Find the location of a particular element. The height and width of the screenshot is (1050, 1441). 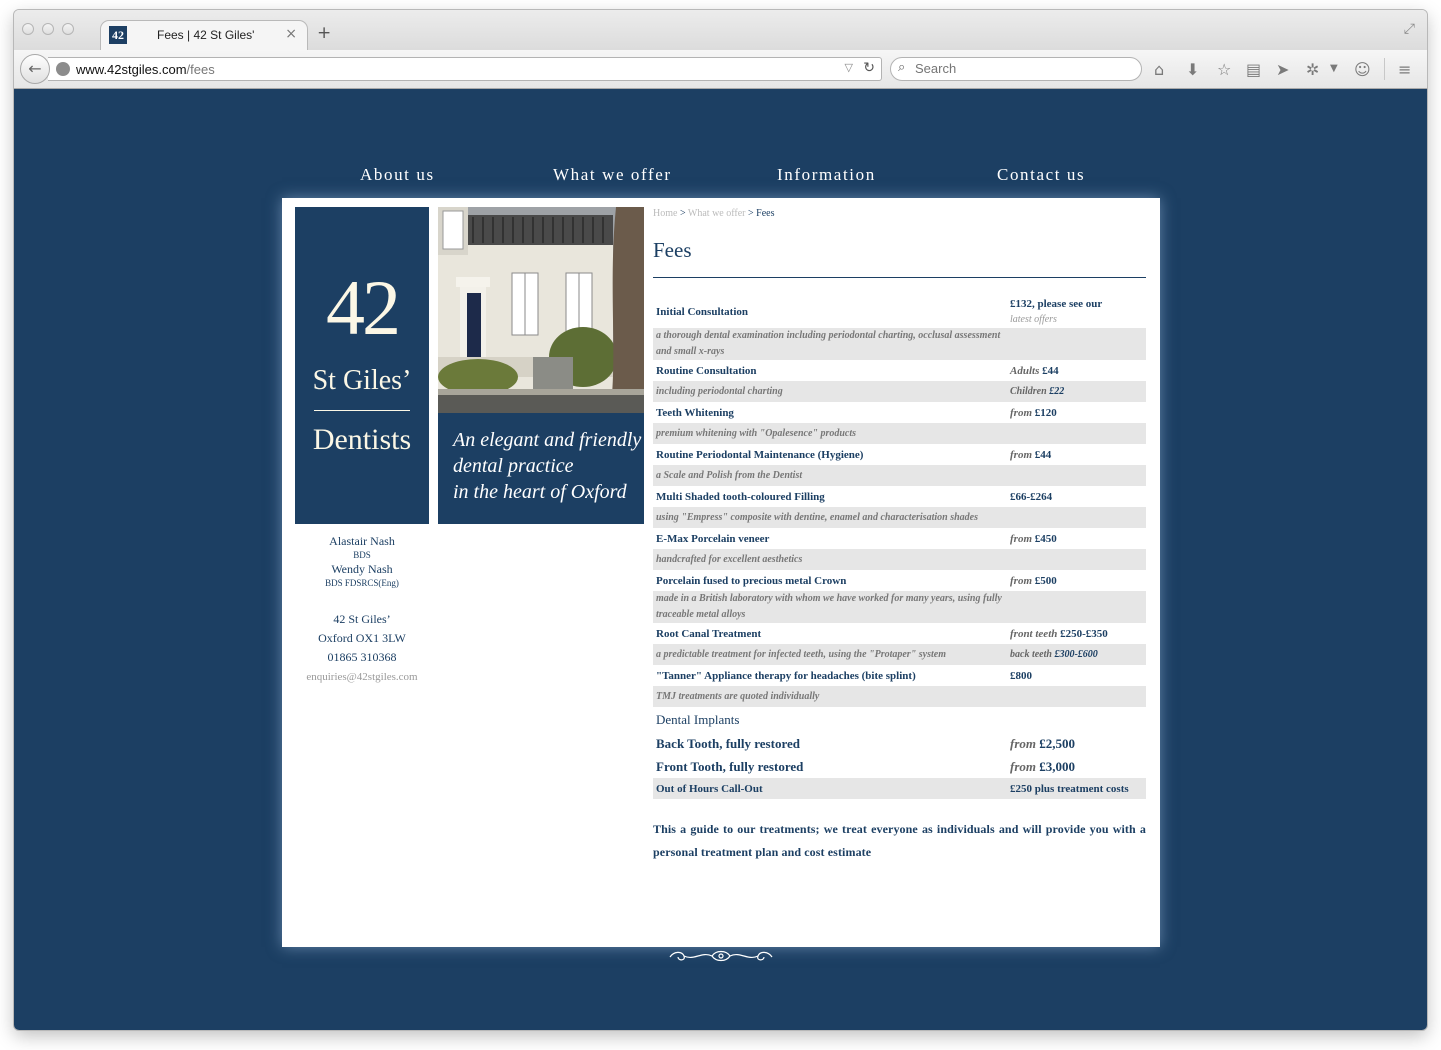

email-link: enquiries@42stgiles.com is located at coordinates (361, 677).